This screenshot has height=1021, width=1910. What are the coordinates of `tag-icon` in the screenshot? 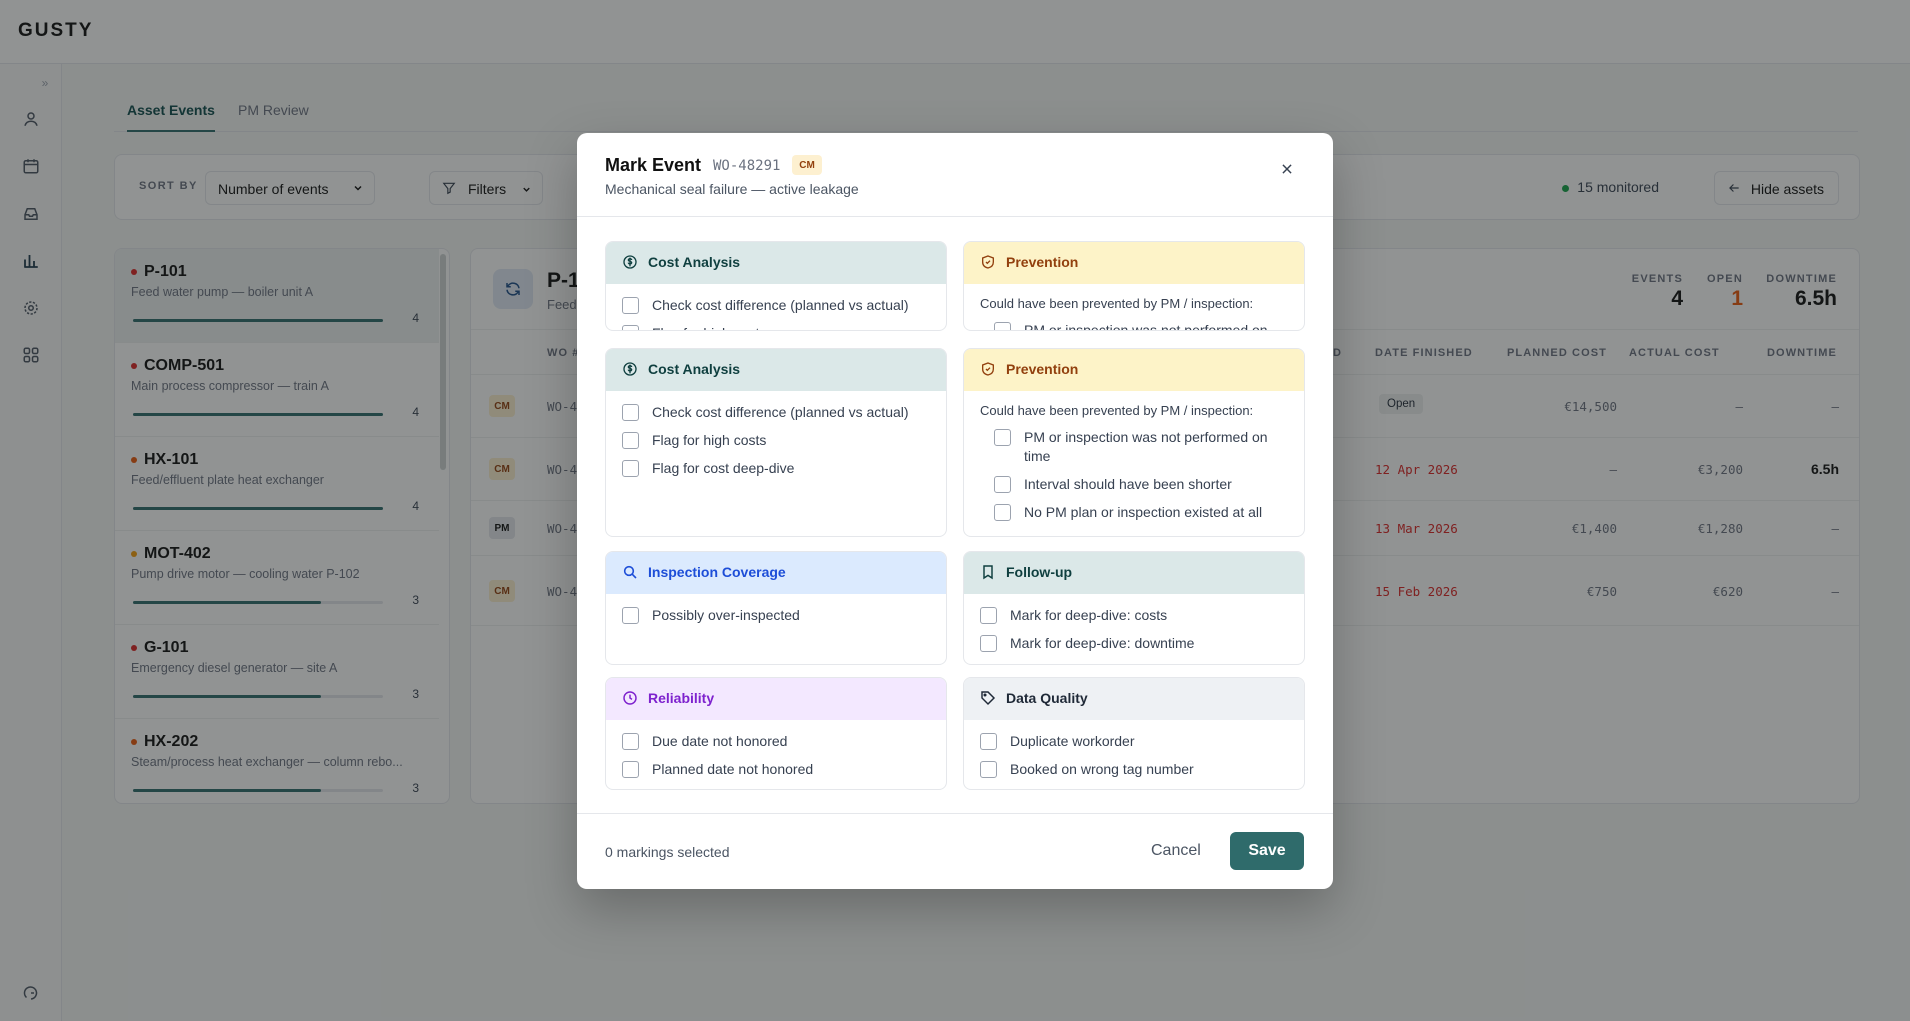 It's located at (988, 698).